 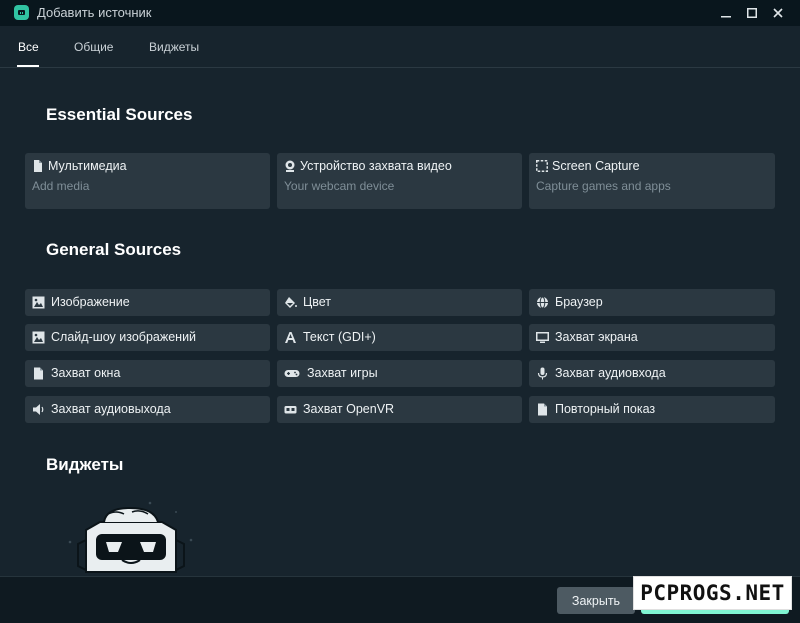 What do you see at coordinates (28, 66) in the screenshot?
I see `active-tab-indicator` at bounding box center [28, 66].